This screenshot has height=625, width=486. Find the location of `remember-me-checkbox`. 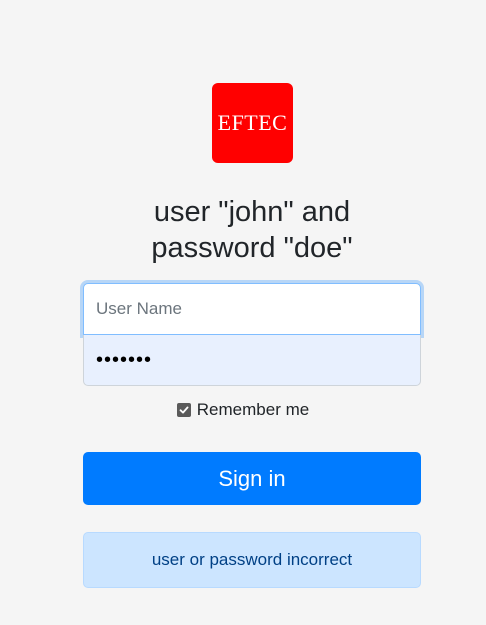

remember-me-checkbox is located at coordinates (183, 410).